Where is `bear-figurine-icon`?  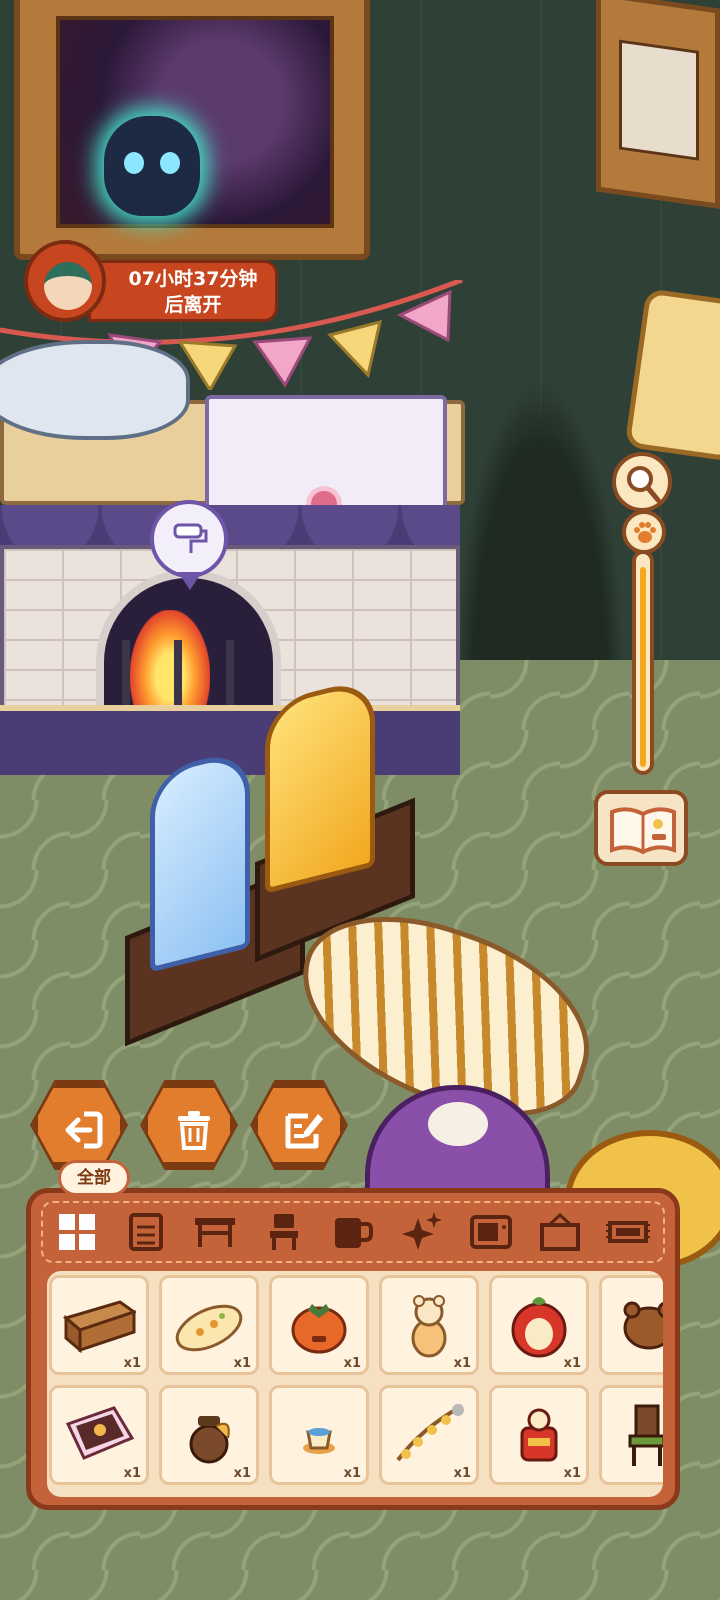 bear-figurine-icon is located at coordinates (429, 1326).